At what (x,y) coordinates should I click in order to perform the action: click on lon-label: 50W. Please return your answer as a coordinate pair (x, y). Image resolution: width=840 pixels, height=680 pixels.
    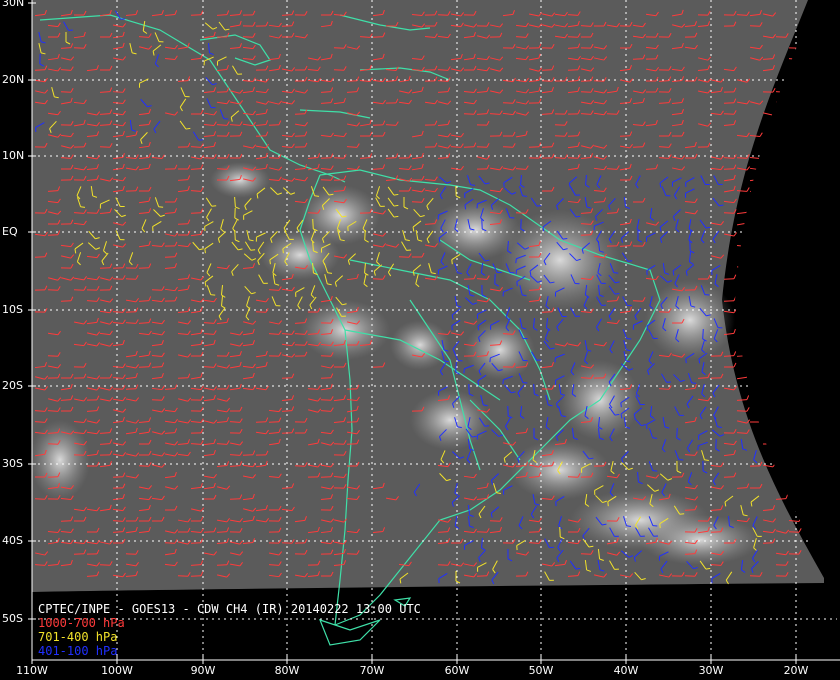
    Looking at the image, I should click on (541, 670).